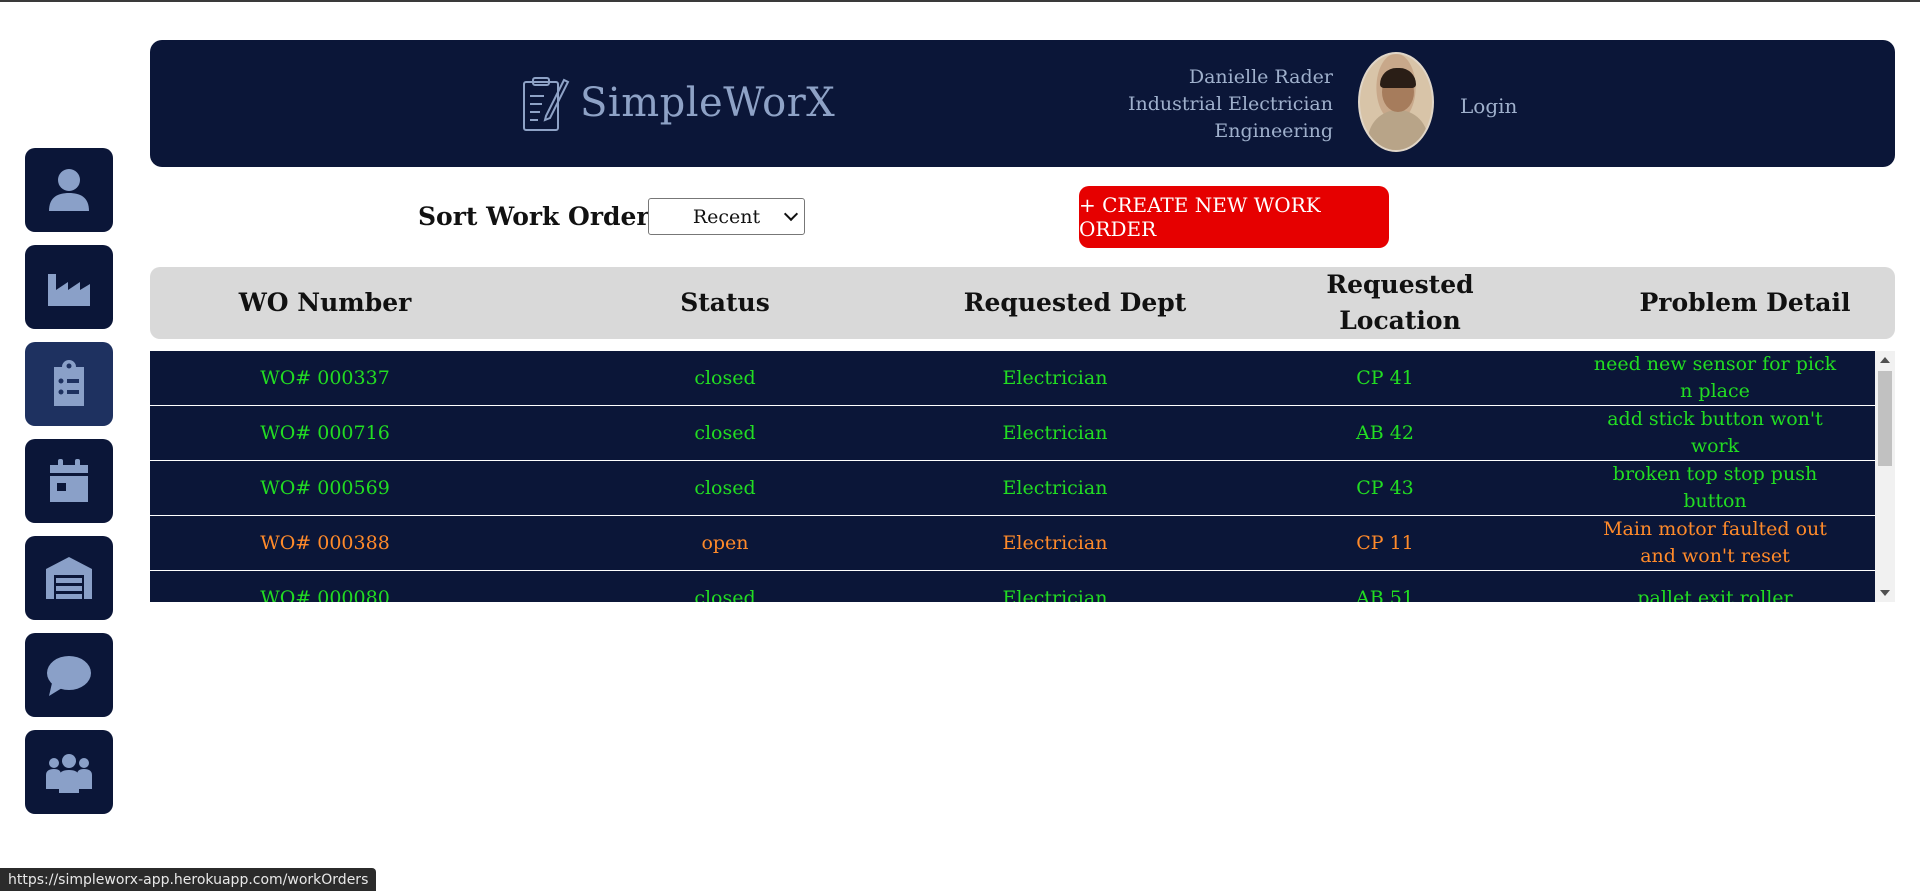 This screenshot has width=1920, height=891. I want to click on sidebar-item-factory, so click(69, 287).